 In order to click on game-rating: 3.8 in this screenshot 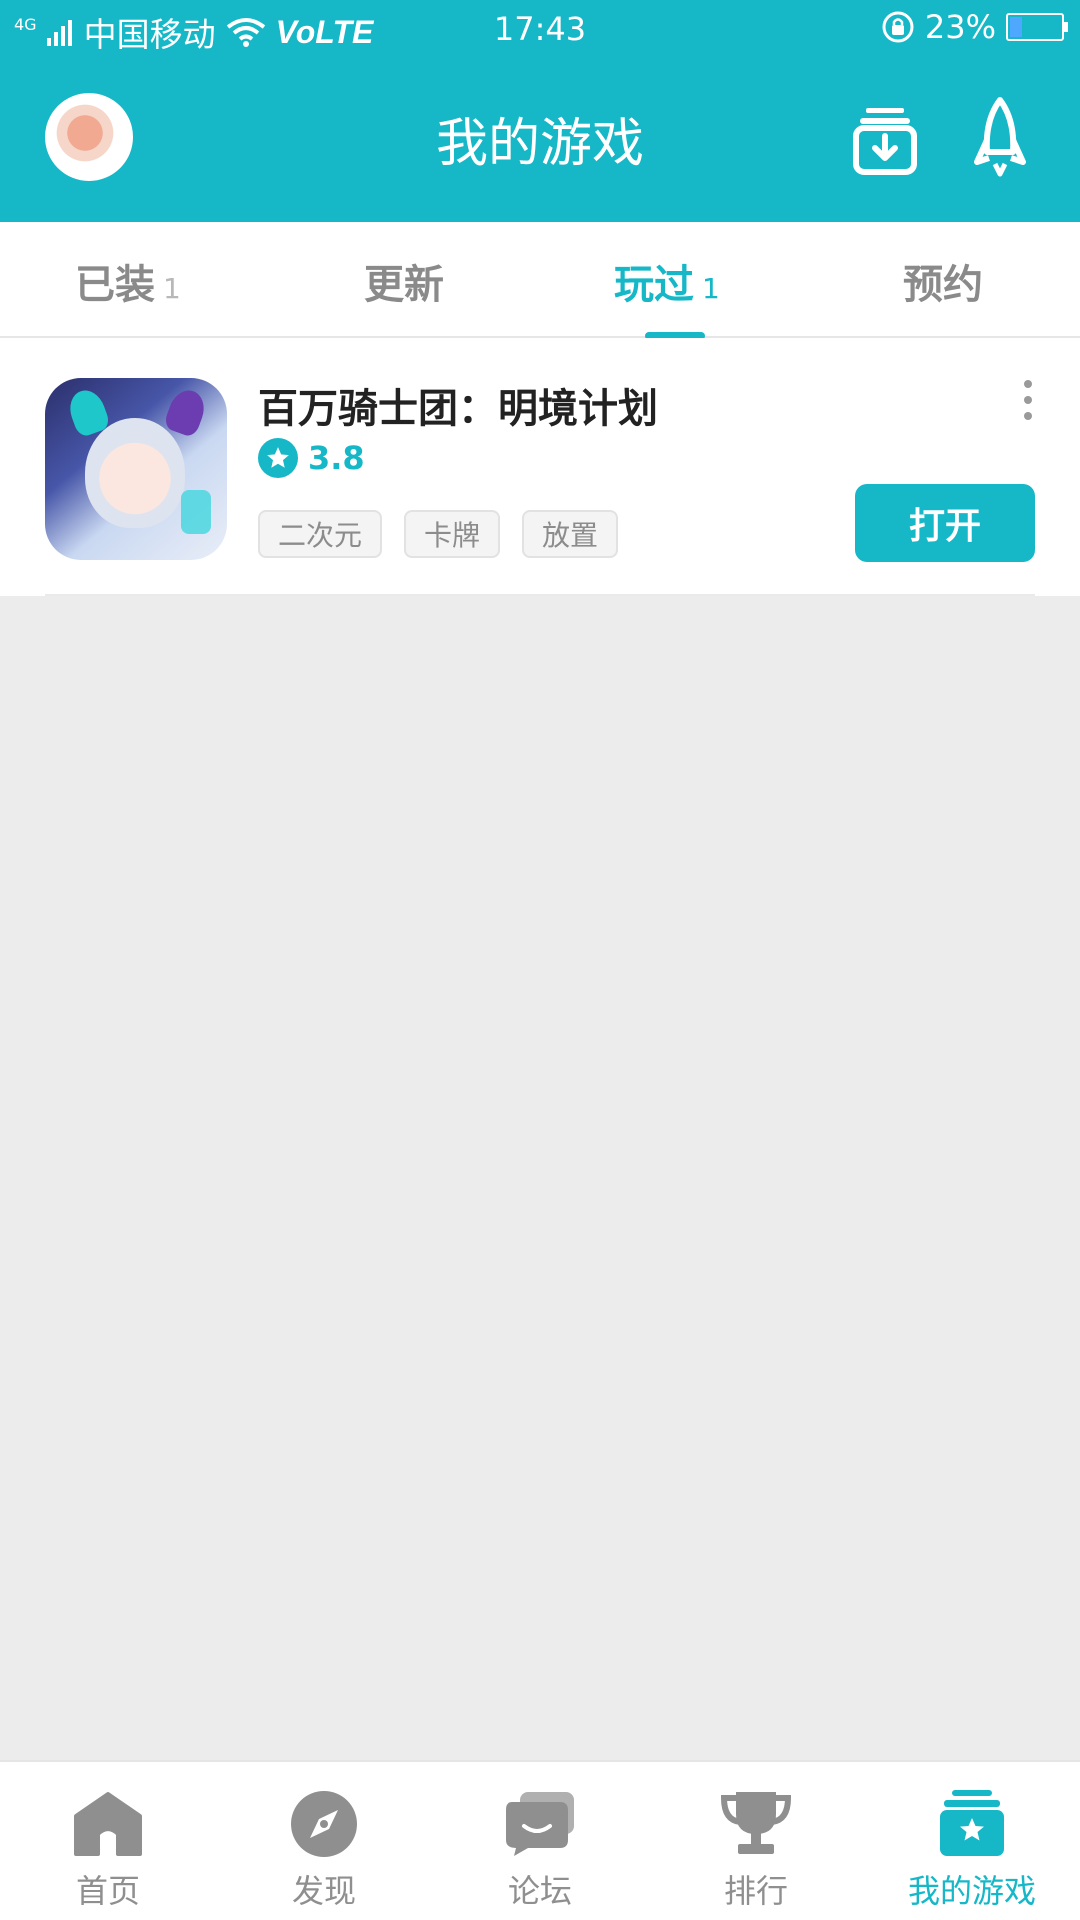, I will do `click(311, 458)`.